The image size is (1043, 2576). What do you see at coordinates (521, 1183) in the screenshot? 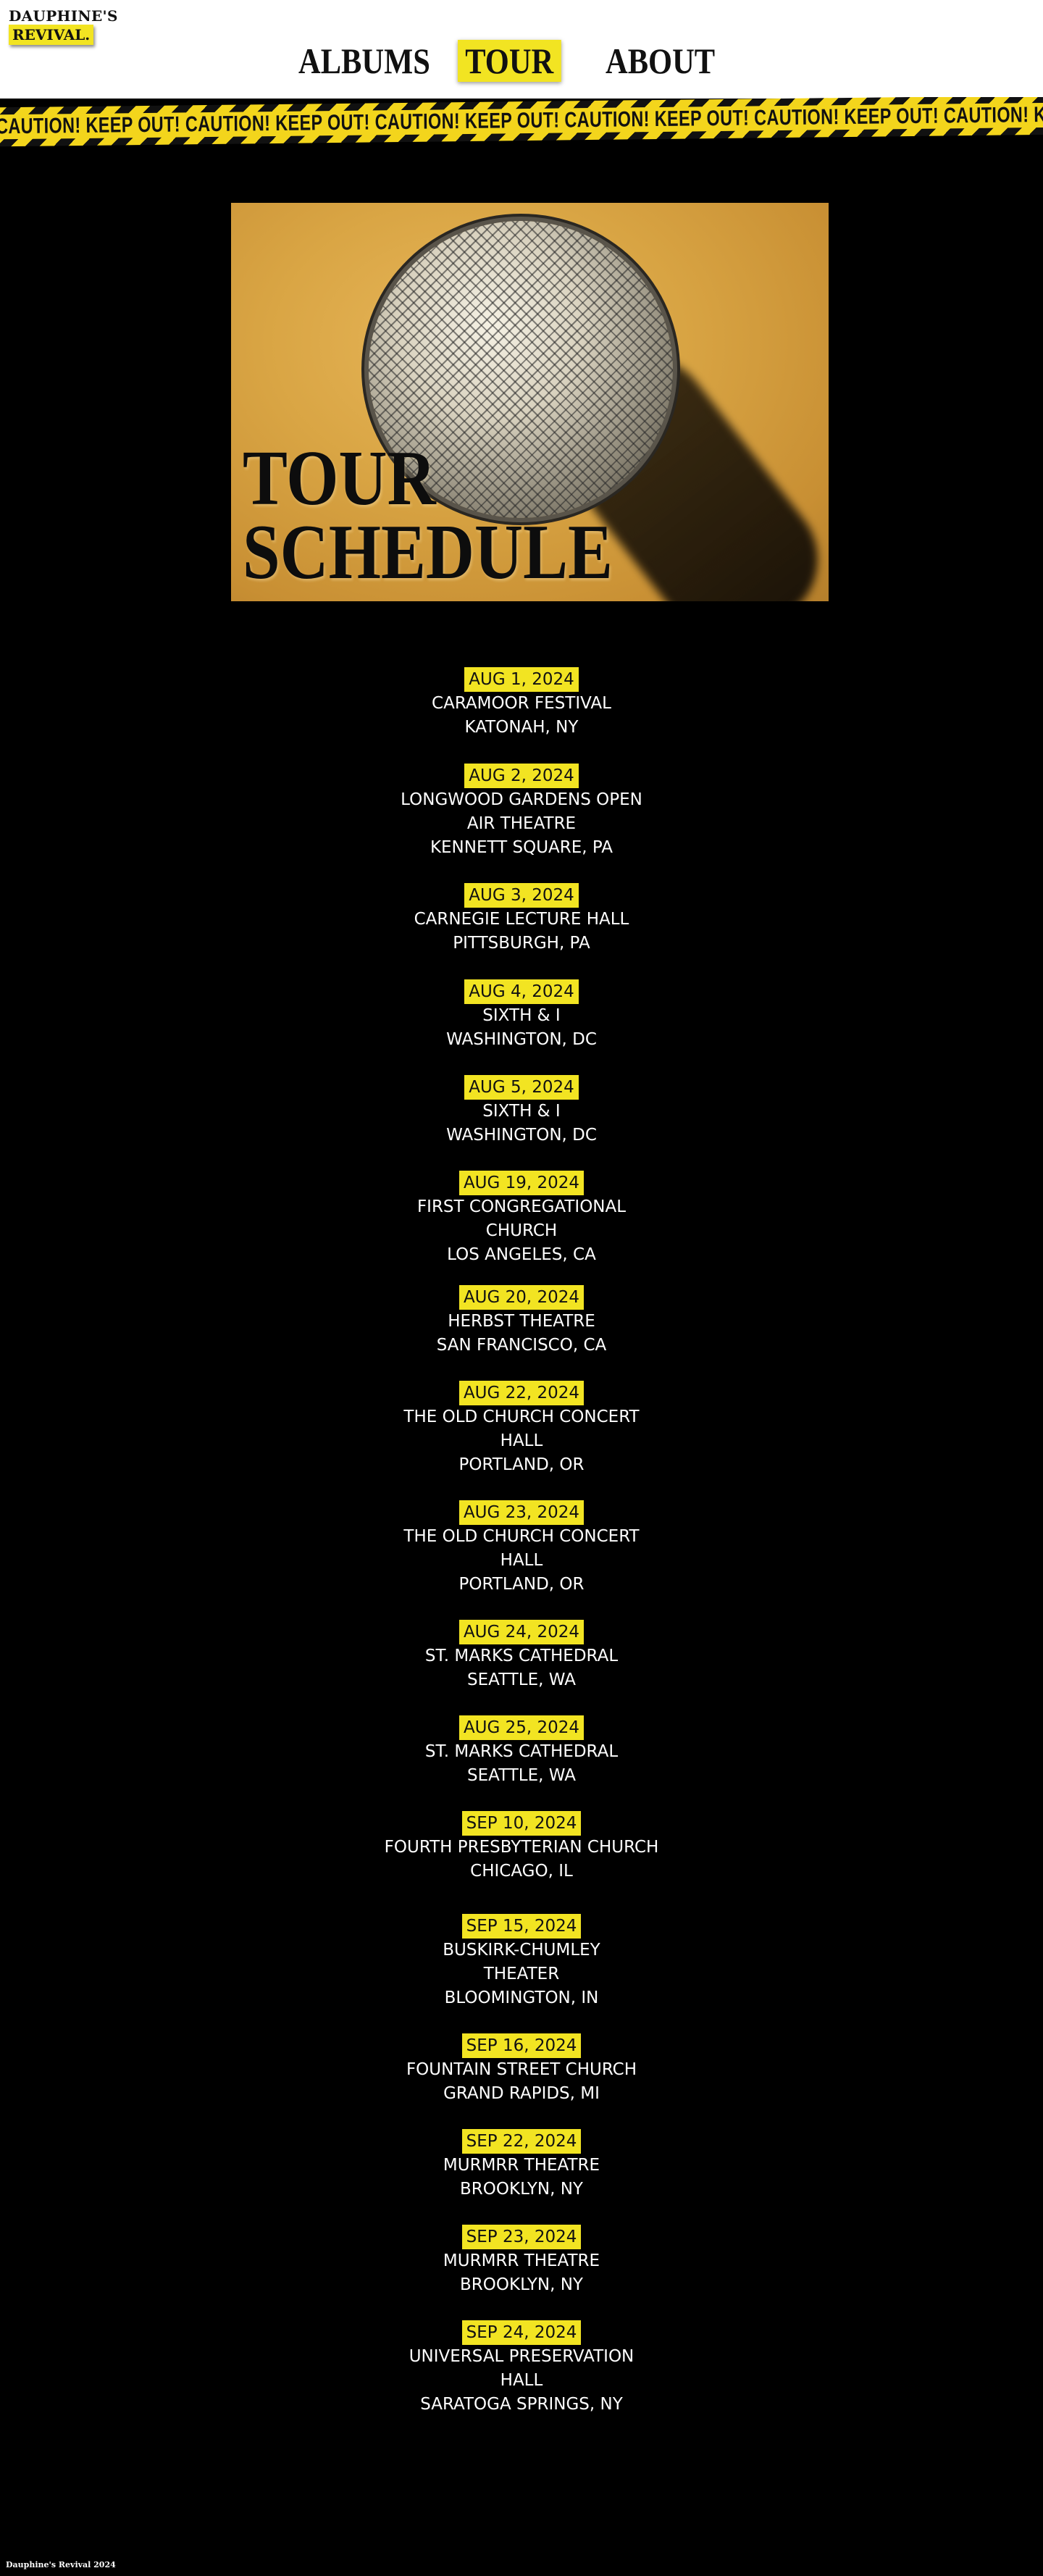
I see `tour-date-badge: AUG 19, 2024` at bounding box center [521, 1183].